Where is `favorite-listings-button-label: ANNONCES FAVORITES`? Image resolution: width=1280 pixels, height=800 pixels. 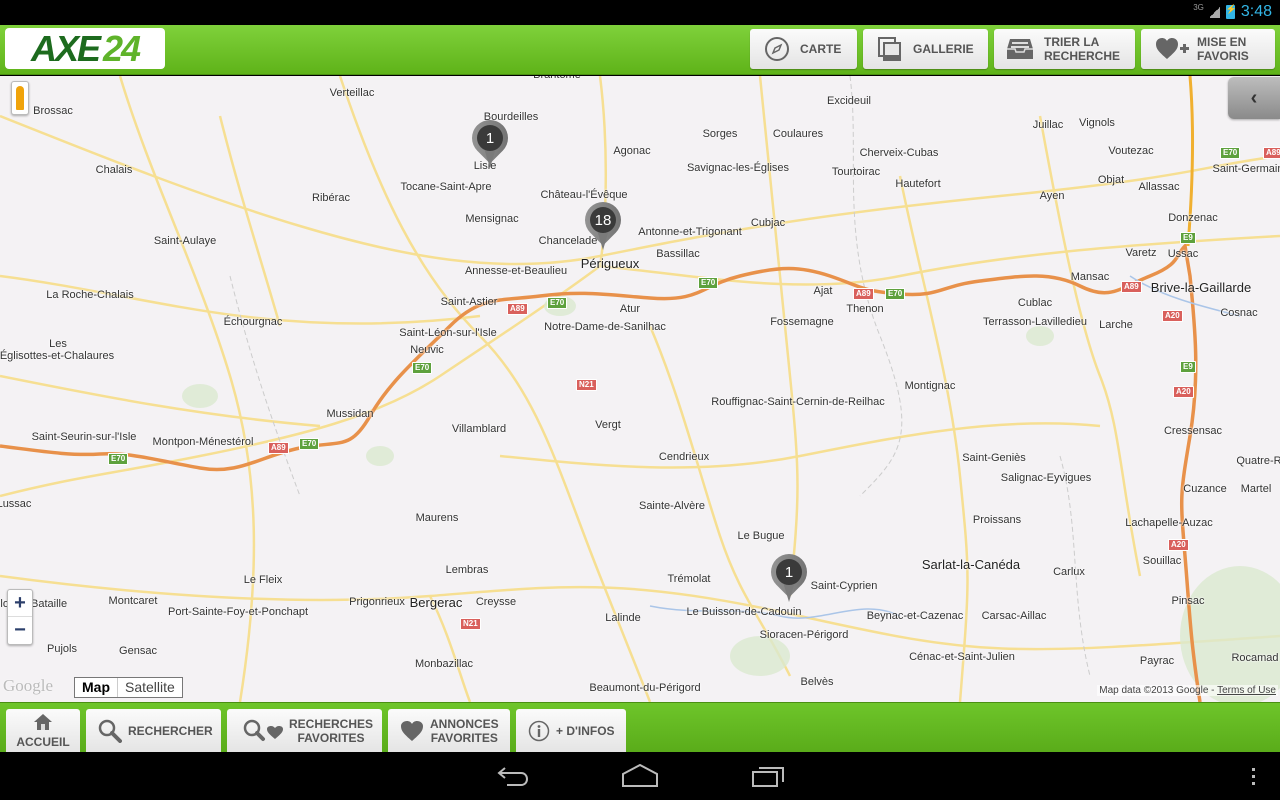 favorite-listings-button-label: ANNONCES FAVORITES is located at coordinates (464, 731).